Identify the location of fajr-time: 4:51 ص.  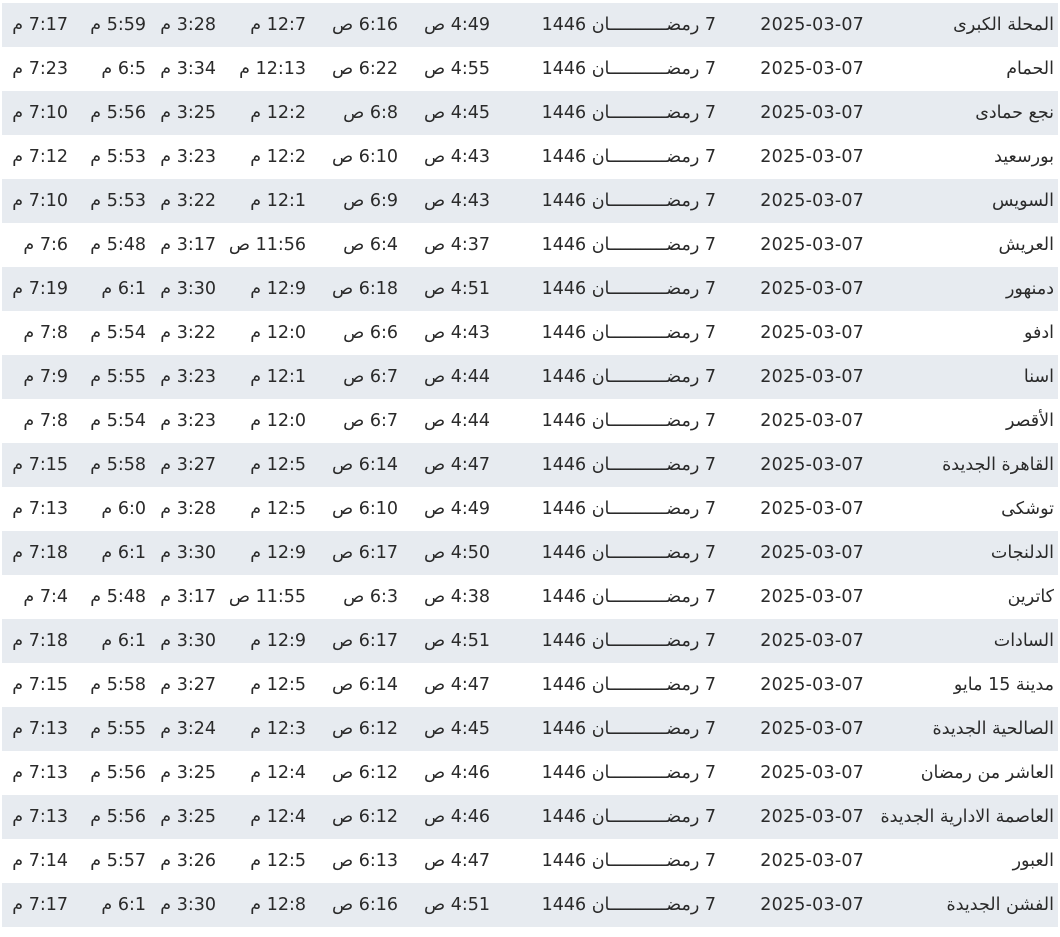
(456, 641).